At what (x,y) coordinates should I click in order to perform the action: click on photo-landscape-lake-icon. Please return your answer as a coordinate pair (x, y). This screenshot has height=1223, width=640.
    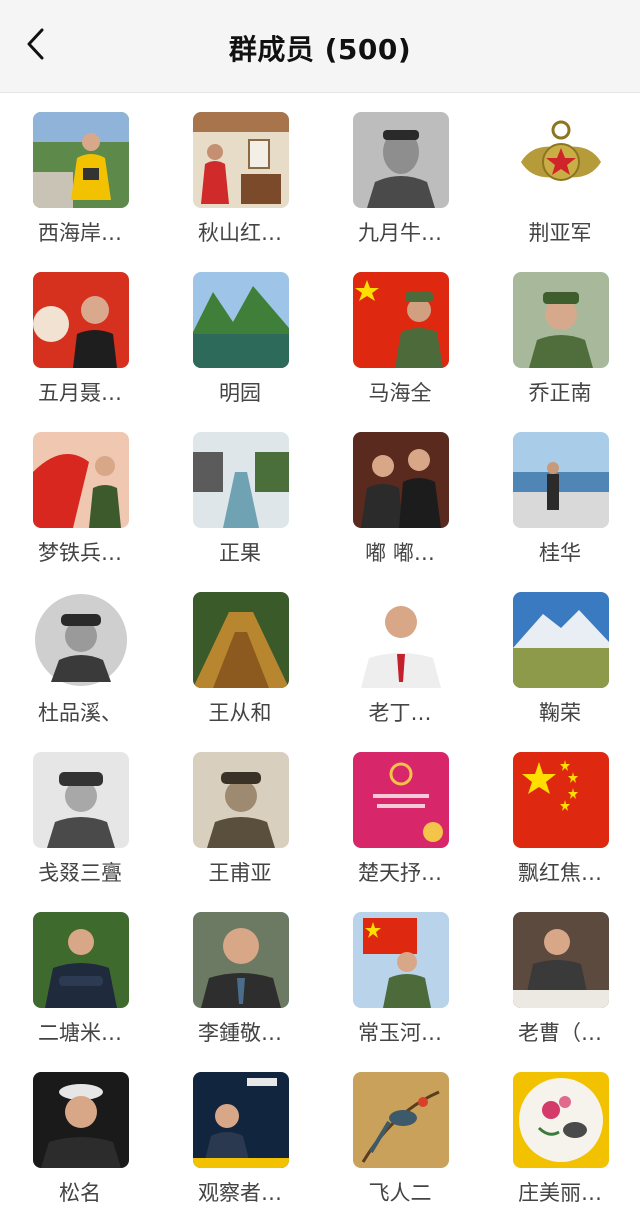
    Looking at the image, I should click on (241, 320).